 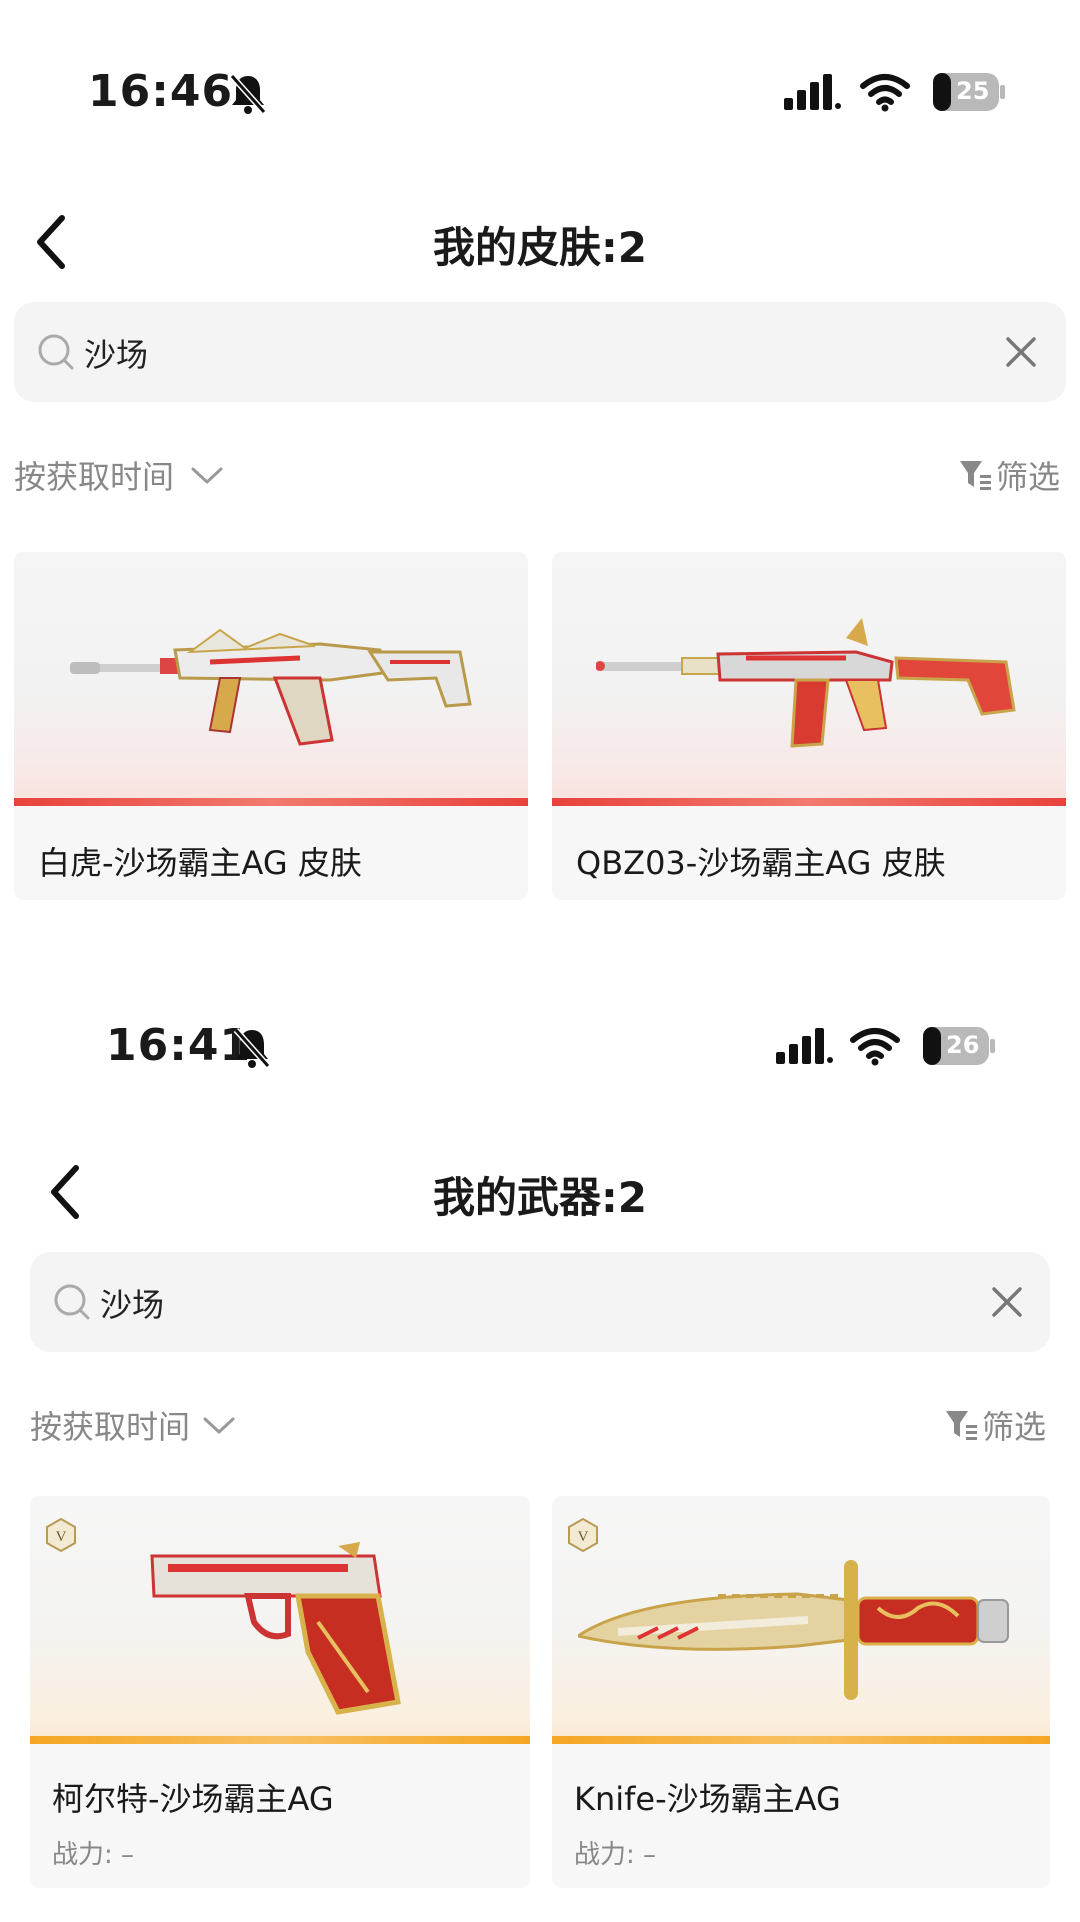 What do you see at coordinates (540, 1197) in the screenshot?
I see `page-title: 我的武器:2` at bounding box center [540, 1197].